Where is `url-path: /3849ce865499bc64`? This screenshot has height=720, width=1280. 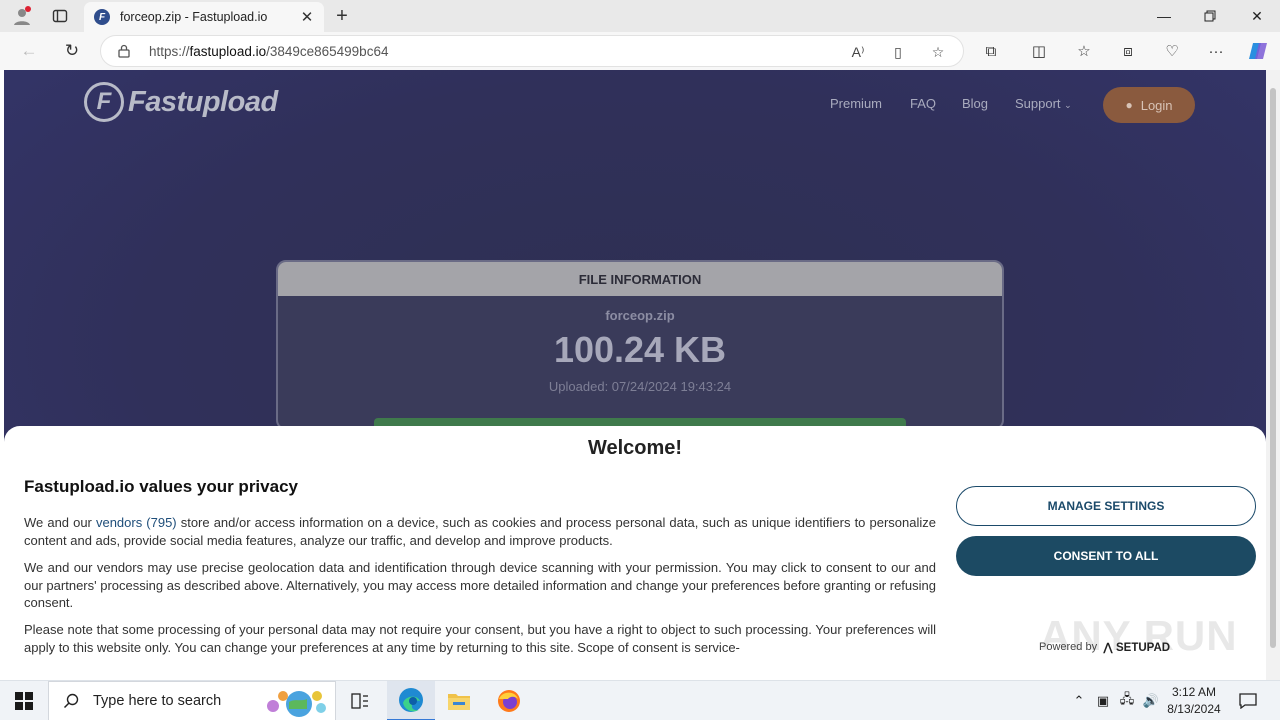 url-path: /3849ce865499bc64 is located at coordinates (327, 51).